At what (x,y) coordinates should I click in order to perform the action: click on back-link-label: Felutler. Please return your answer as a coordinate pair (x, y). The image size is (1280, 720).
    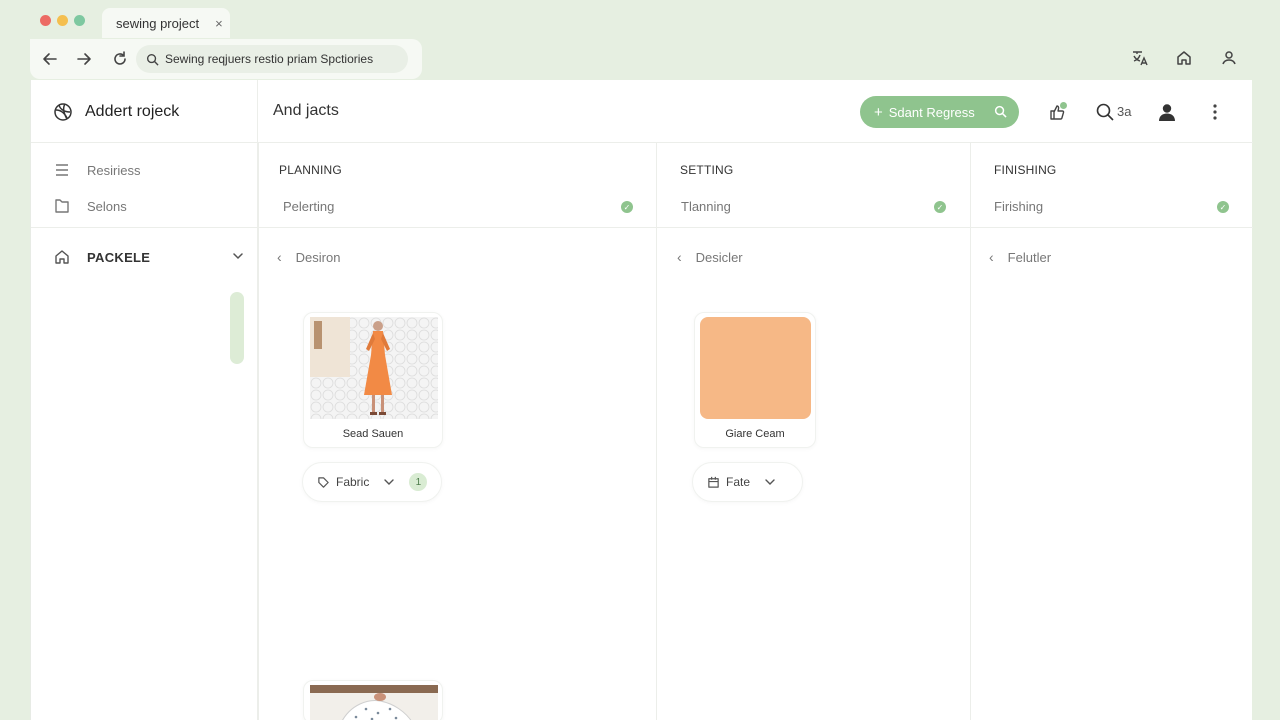
    Looking at the image, I should click on (1029, 257).